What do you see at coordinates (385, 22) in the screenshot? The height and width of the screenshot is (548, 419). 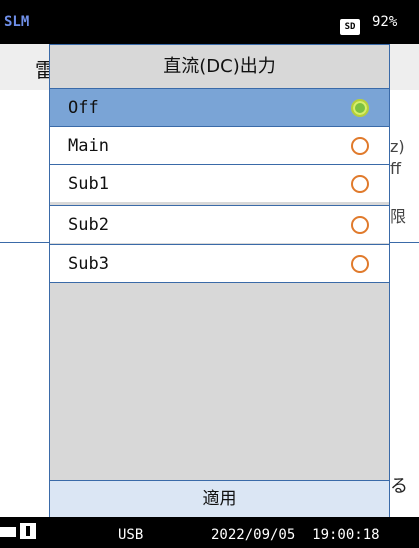 I see `battery-level: 92%` at bounding box center [385, 22].